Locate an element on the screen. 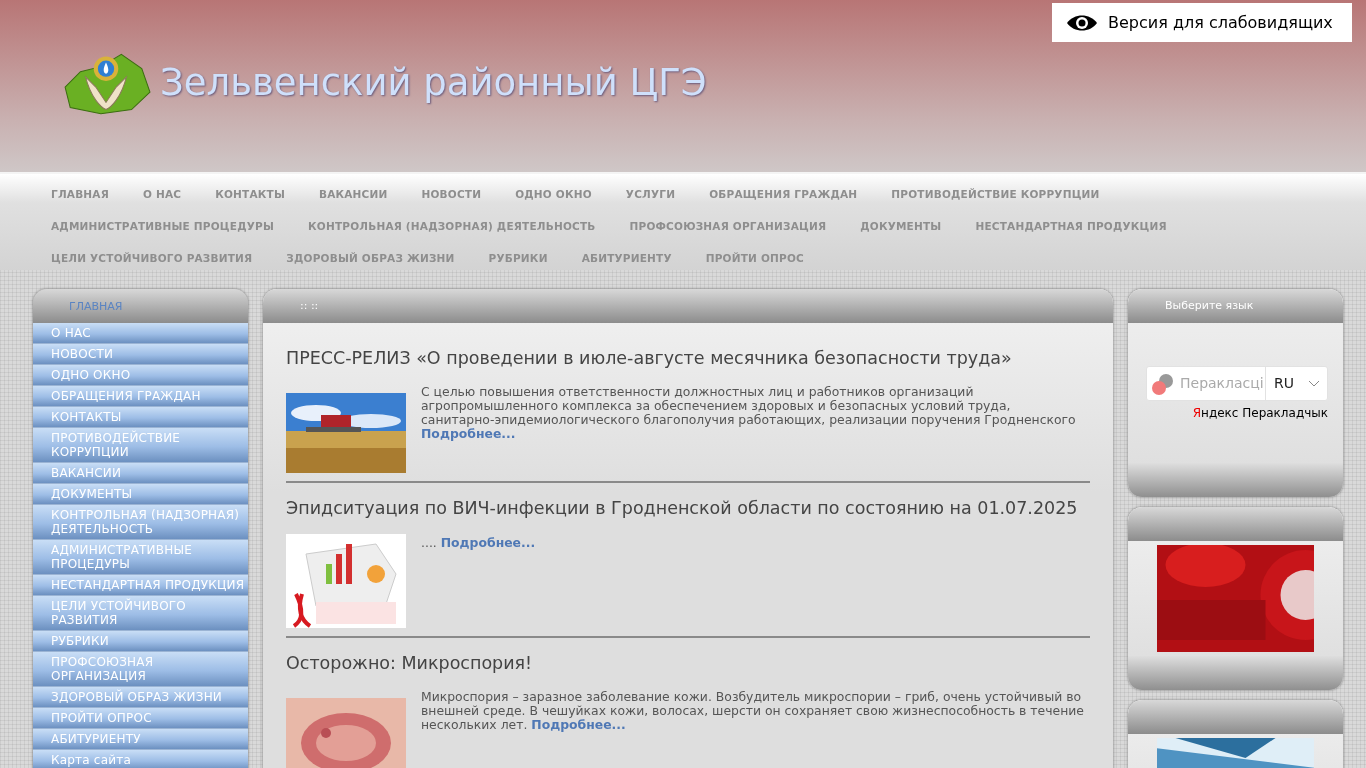 The image size is (1366, 768). sidebar-link: ЦЕЛИ УСТОЙЧИВОГО РАЗВИТИЯ is located at coordinates (140, 613).